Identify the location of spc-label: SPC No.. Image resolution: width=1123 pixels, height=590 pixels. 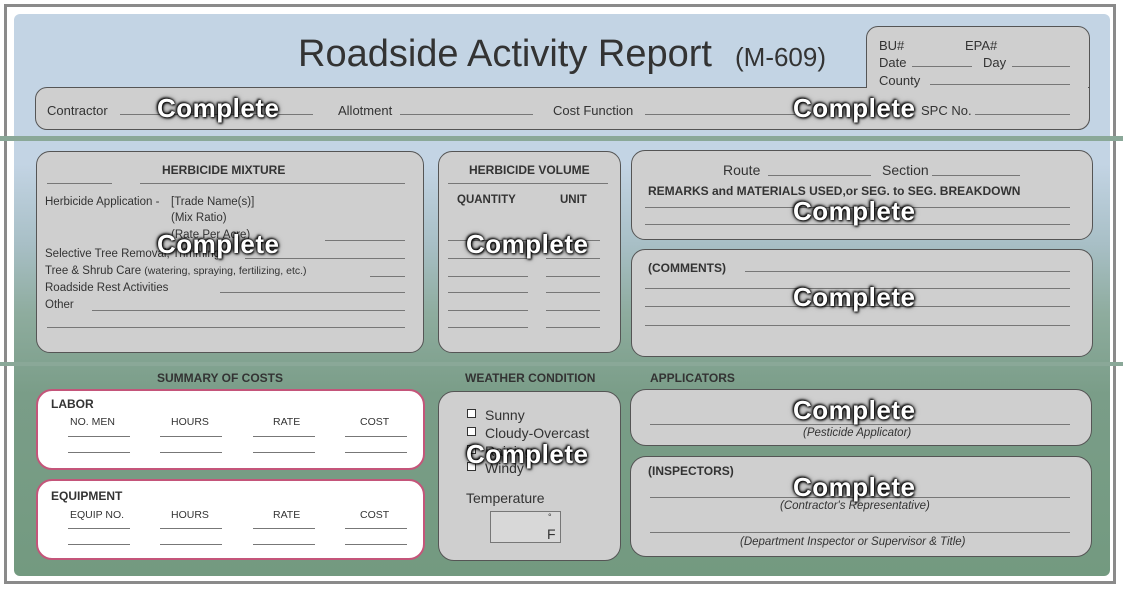
(946, 110).